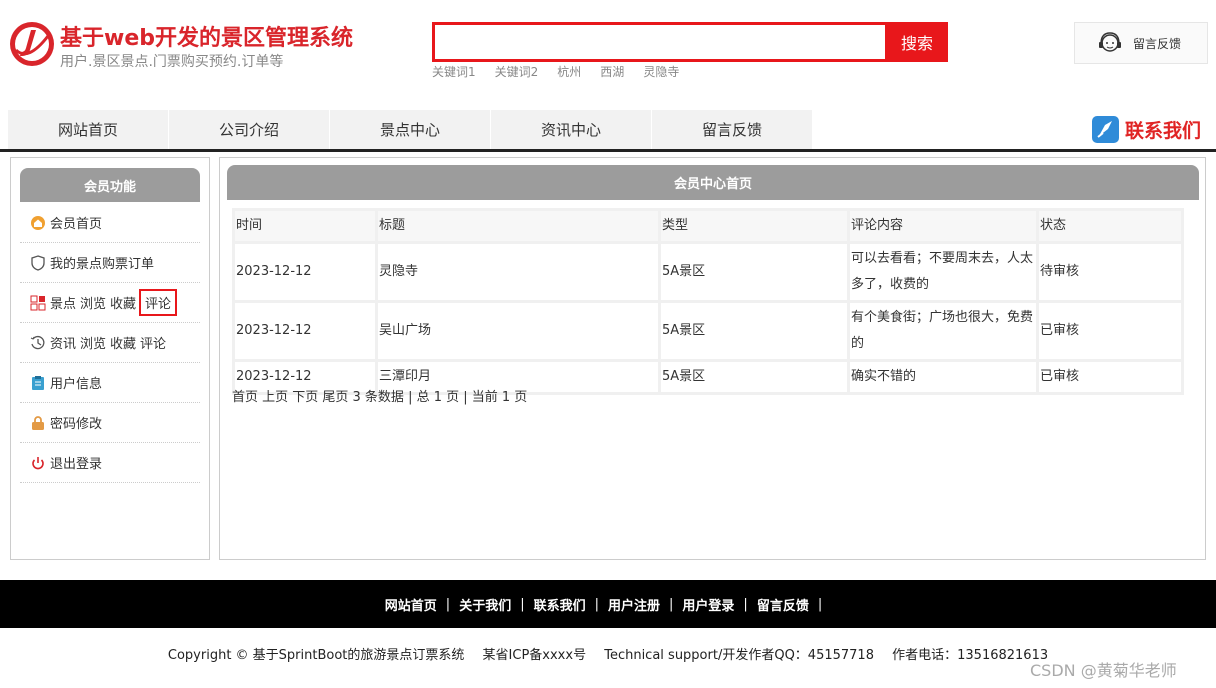 The height and width of the screenshot is (688, 1216). Describe the element at coordinates (76, 224) in the screenshot. I see `sidebar-item-label: 会员首页` at that location.